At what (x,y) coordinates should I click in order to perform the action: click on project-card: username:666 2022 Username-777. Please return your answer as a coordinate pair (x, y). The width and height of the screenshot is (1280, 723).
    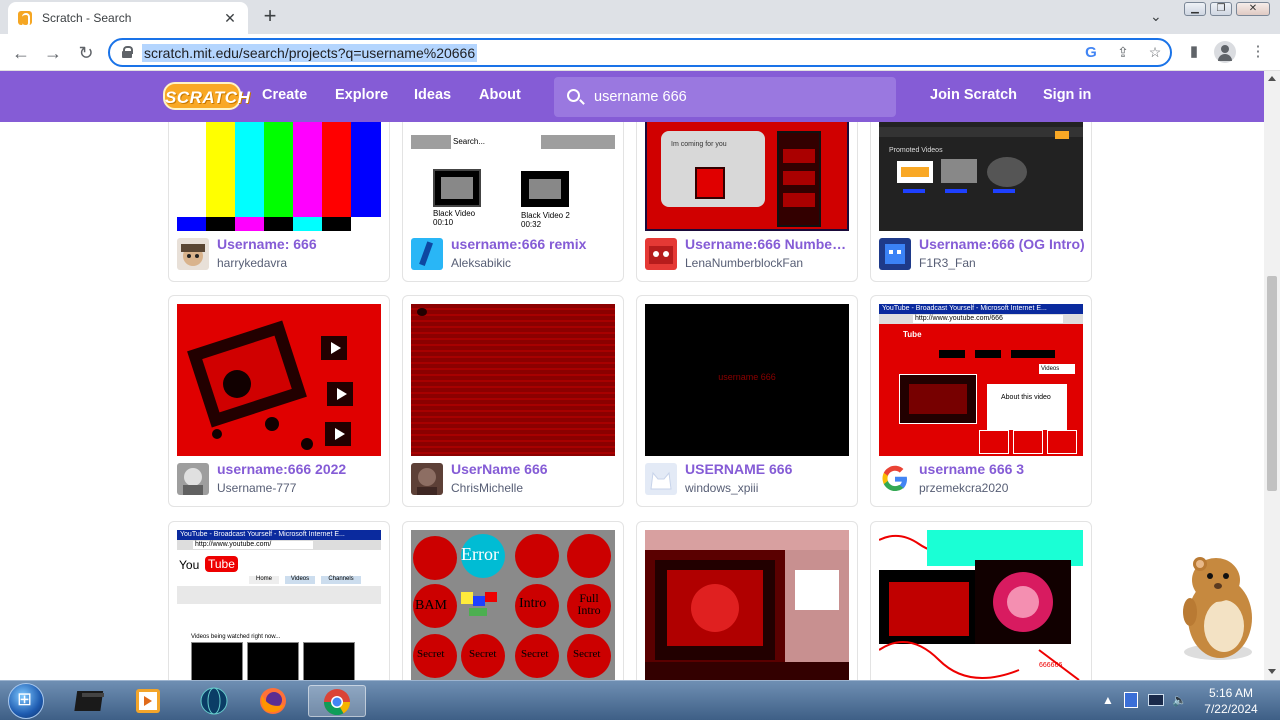
    Looking at the image, I should click on (279, 401).